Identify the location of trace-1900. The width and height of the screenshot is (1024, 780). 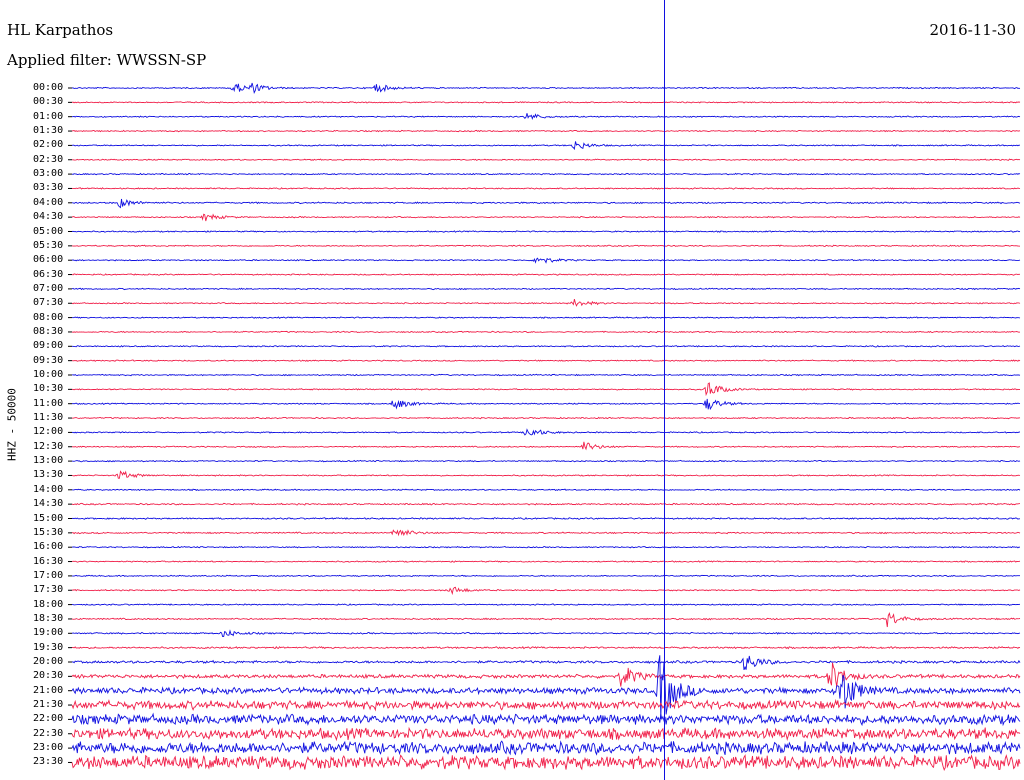
(546, 633).